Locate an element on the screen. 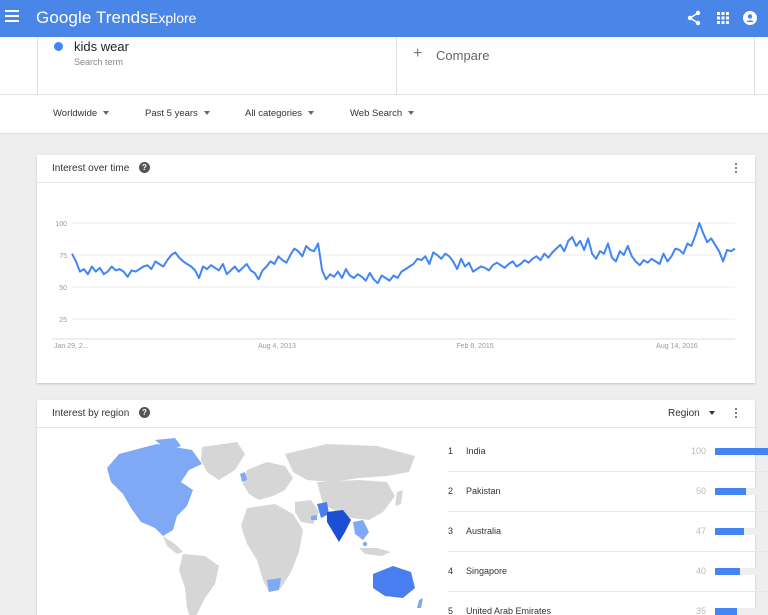  account-icon is located at coordinates (750, 18).